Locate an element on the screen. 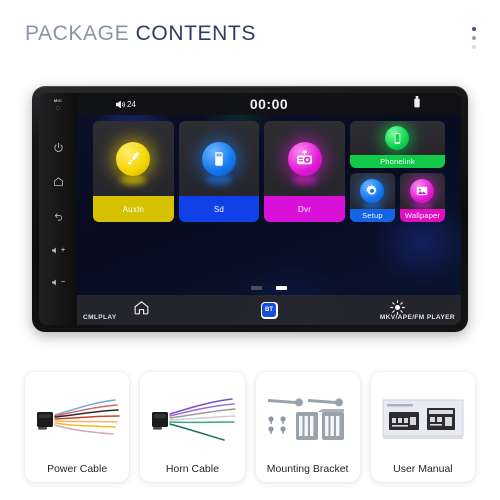 This screenshot has height=500, width=500. app-column-right: Phonelink Setup Wallpaper is located at coordinates (397, 171).